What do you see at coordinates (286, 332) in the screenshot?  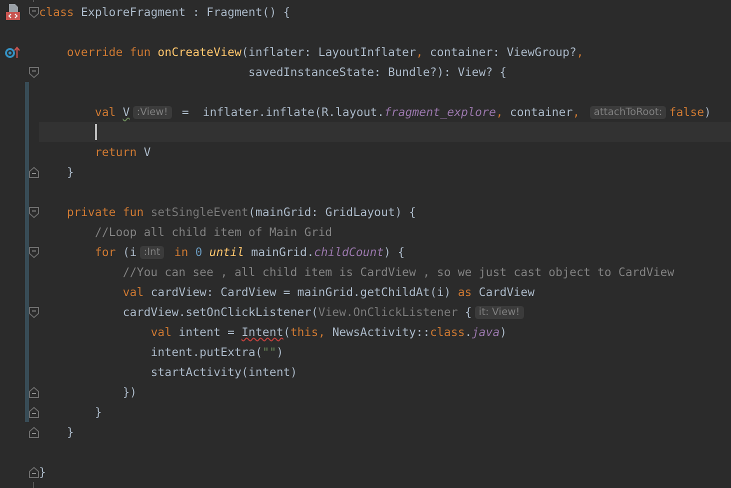 I see `code-text: (` at bounding box center [286, 332].